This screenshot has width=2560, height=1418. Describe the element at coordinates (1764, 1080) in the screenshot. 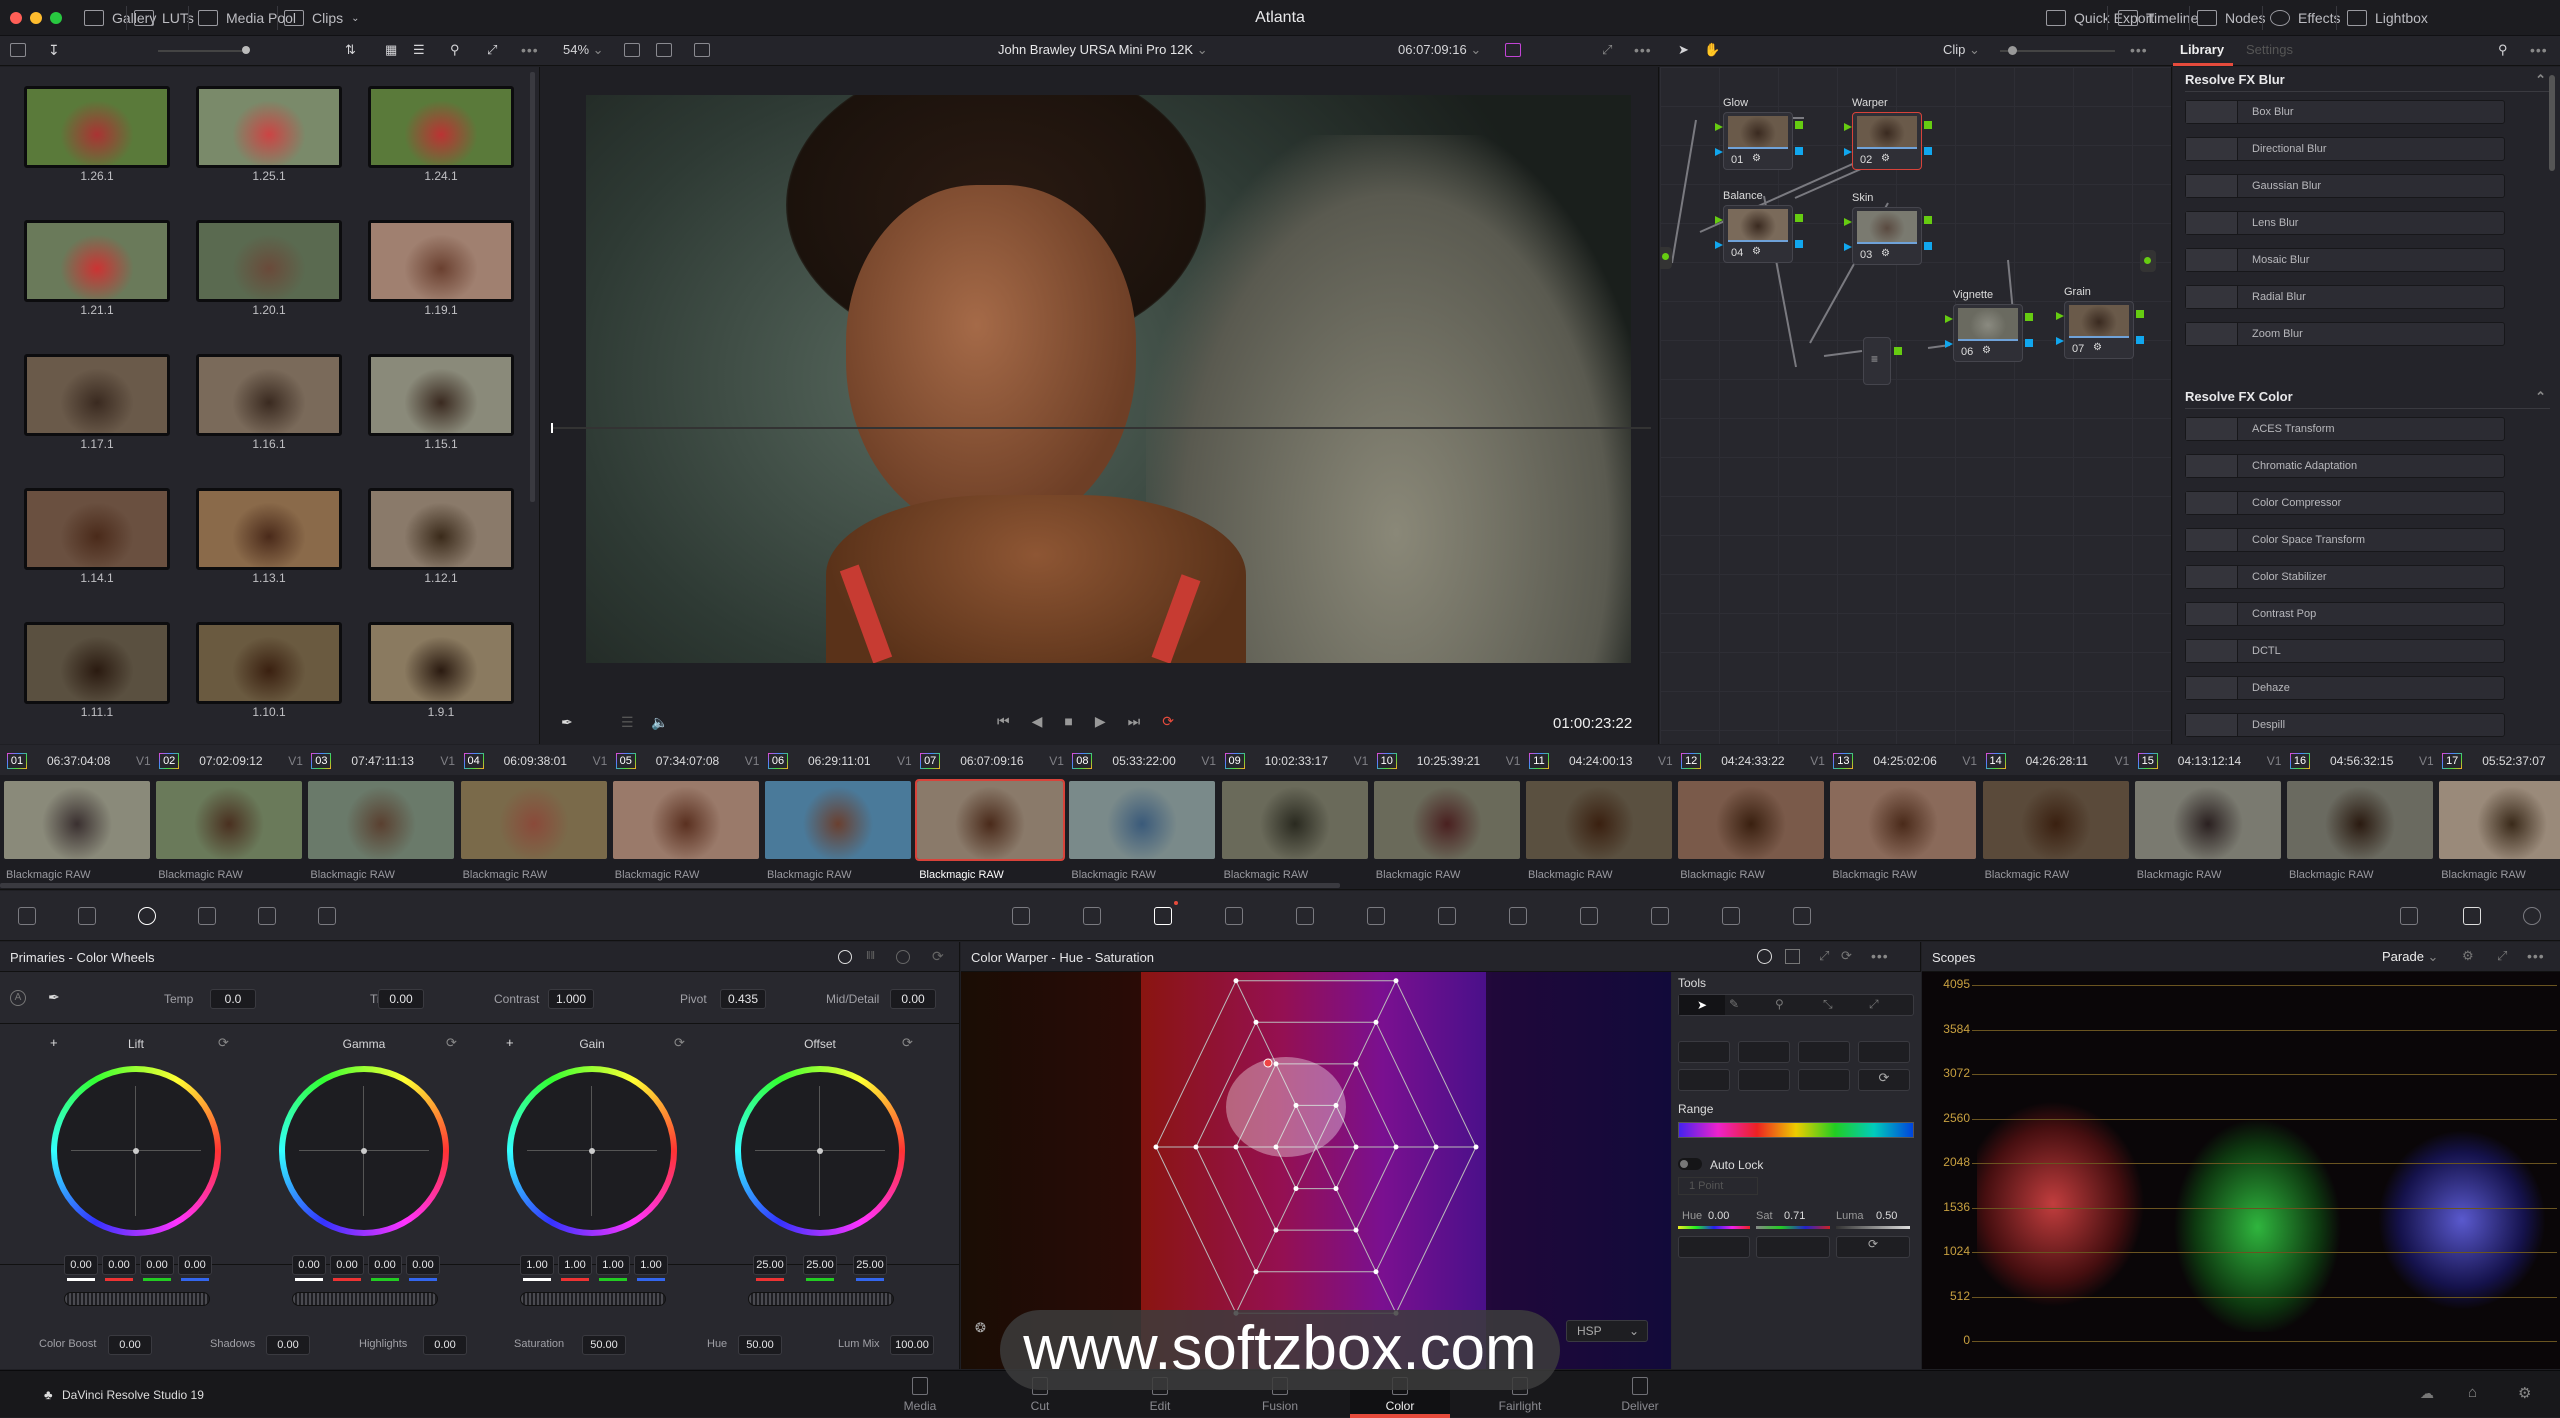

I see `lasso-select-button` at that location.